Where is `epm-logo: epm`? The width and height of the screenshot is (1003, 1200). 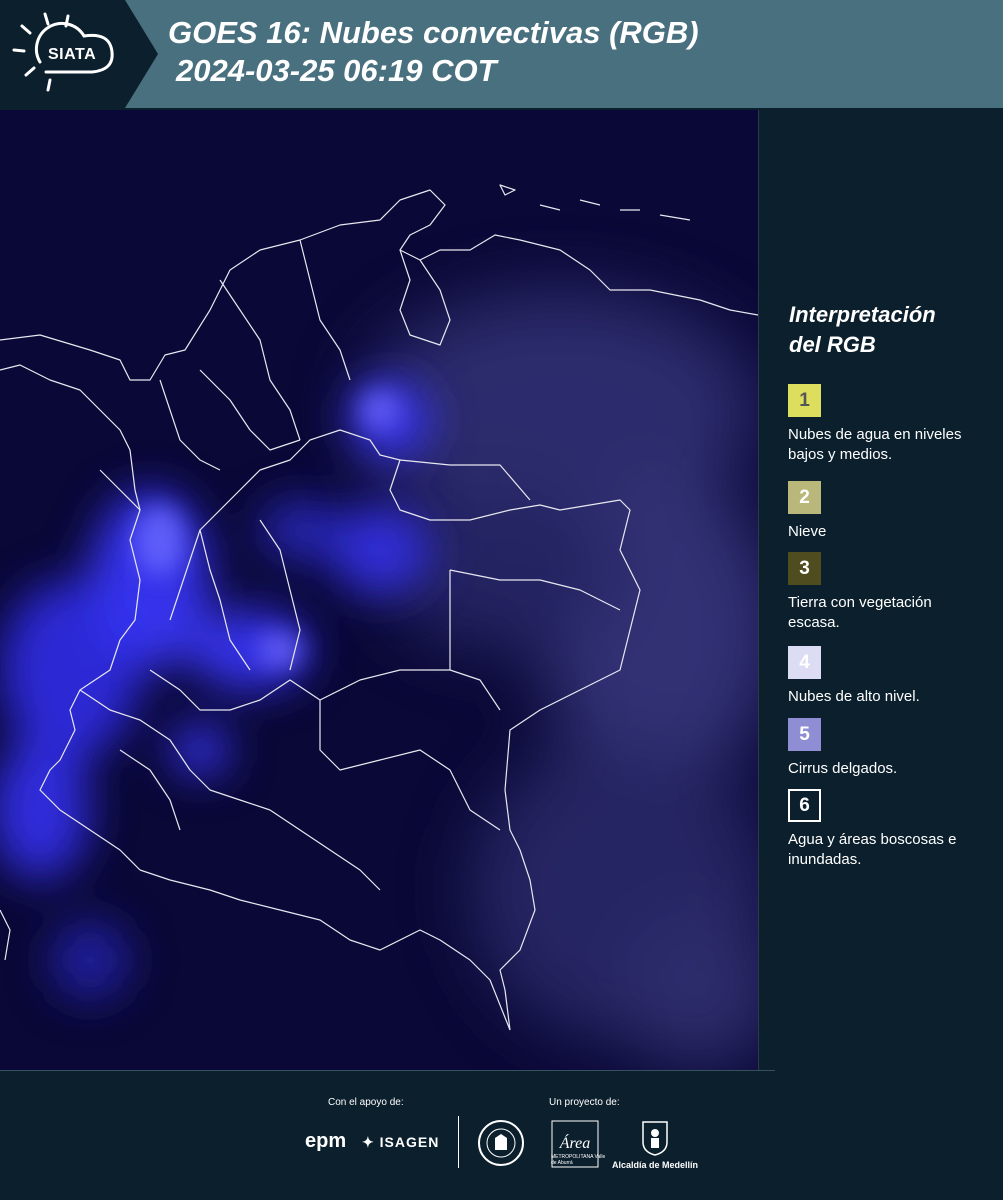
epm-logo: epm is located at coordinates (326, 1141).